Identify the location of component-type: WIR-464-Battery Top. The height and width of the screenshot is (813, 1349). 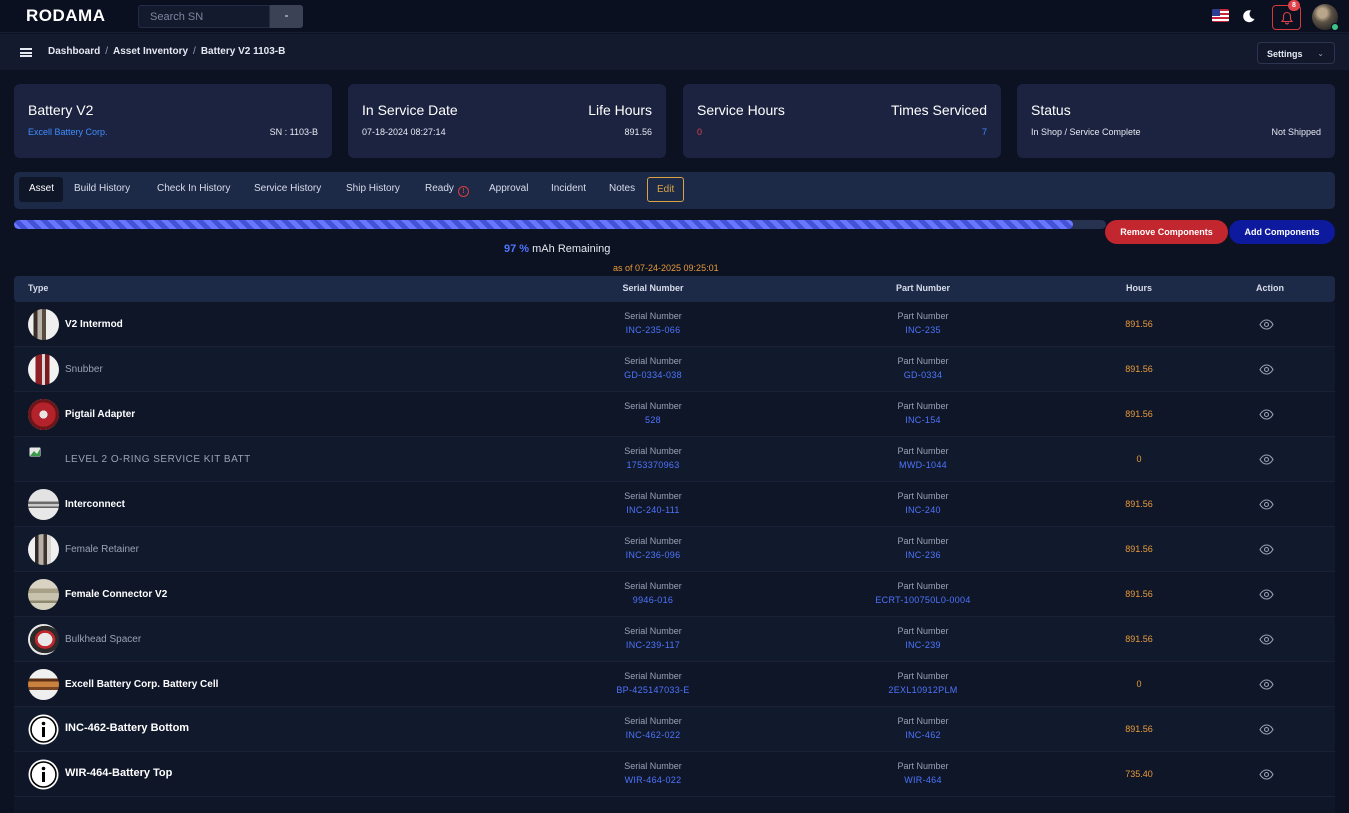
(118, 773).